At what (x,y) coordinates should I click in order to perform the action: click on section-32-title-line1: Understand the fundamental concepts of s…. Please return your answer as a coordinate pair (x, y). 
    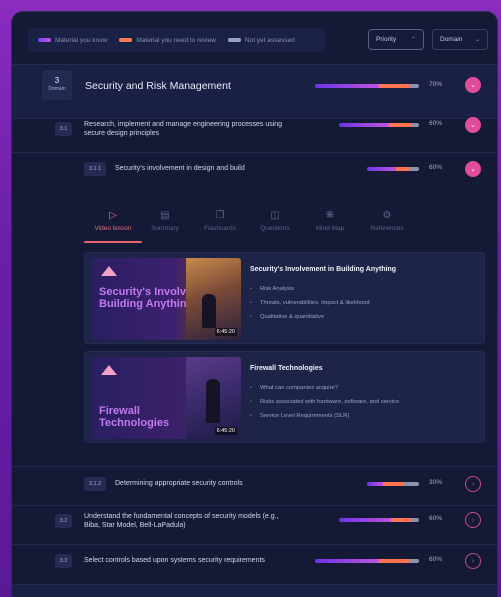
    Looking at the image, I should click on (181, 516).